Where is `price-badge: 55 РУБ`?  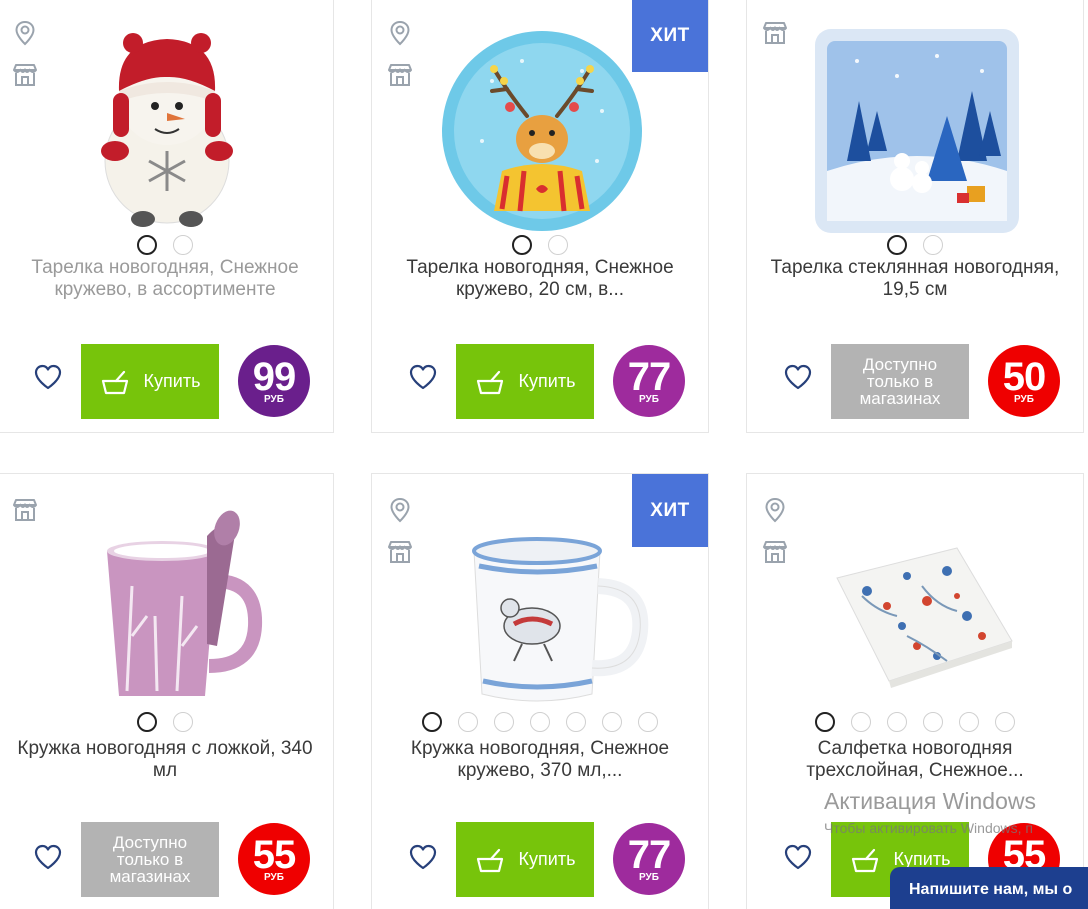 price-badge: 55 РУБ is located at coordinates (274, 859).